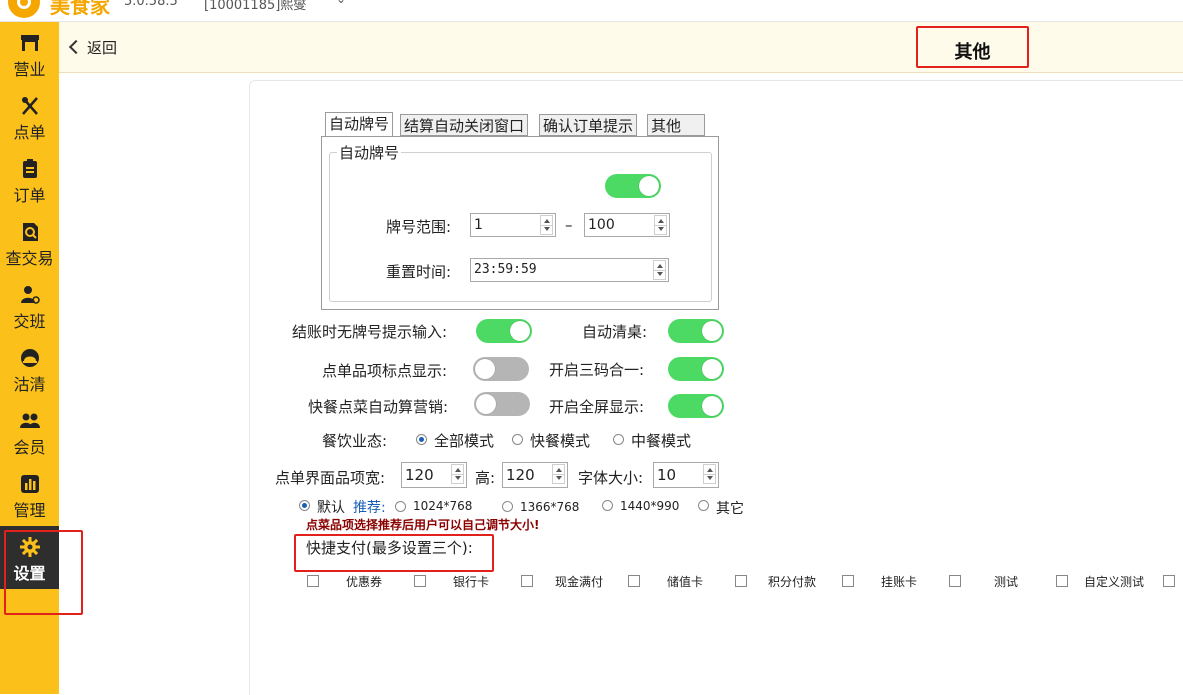 The image size is (1183, 695). I want to click on item-width-stepper: 120, so click(434, 475).